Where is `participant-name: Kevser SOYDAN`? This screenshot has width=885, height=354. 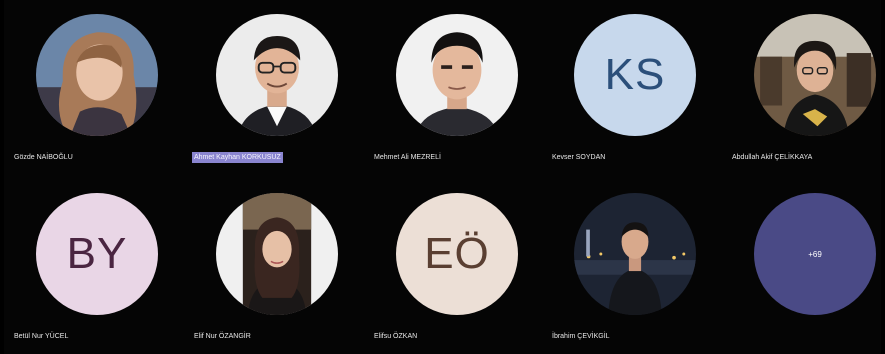
participant-name: Kevser SOYDAN is located at coordinates (579, 157).